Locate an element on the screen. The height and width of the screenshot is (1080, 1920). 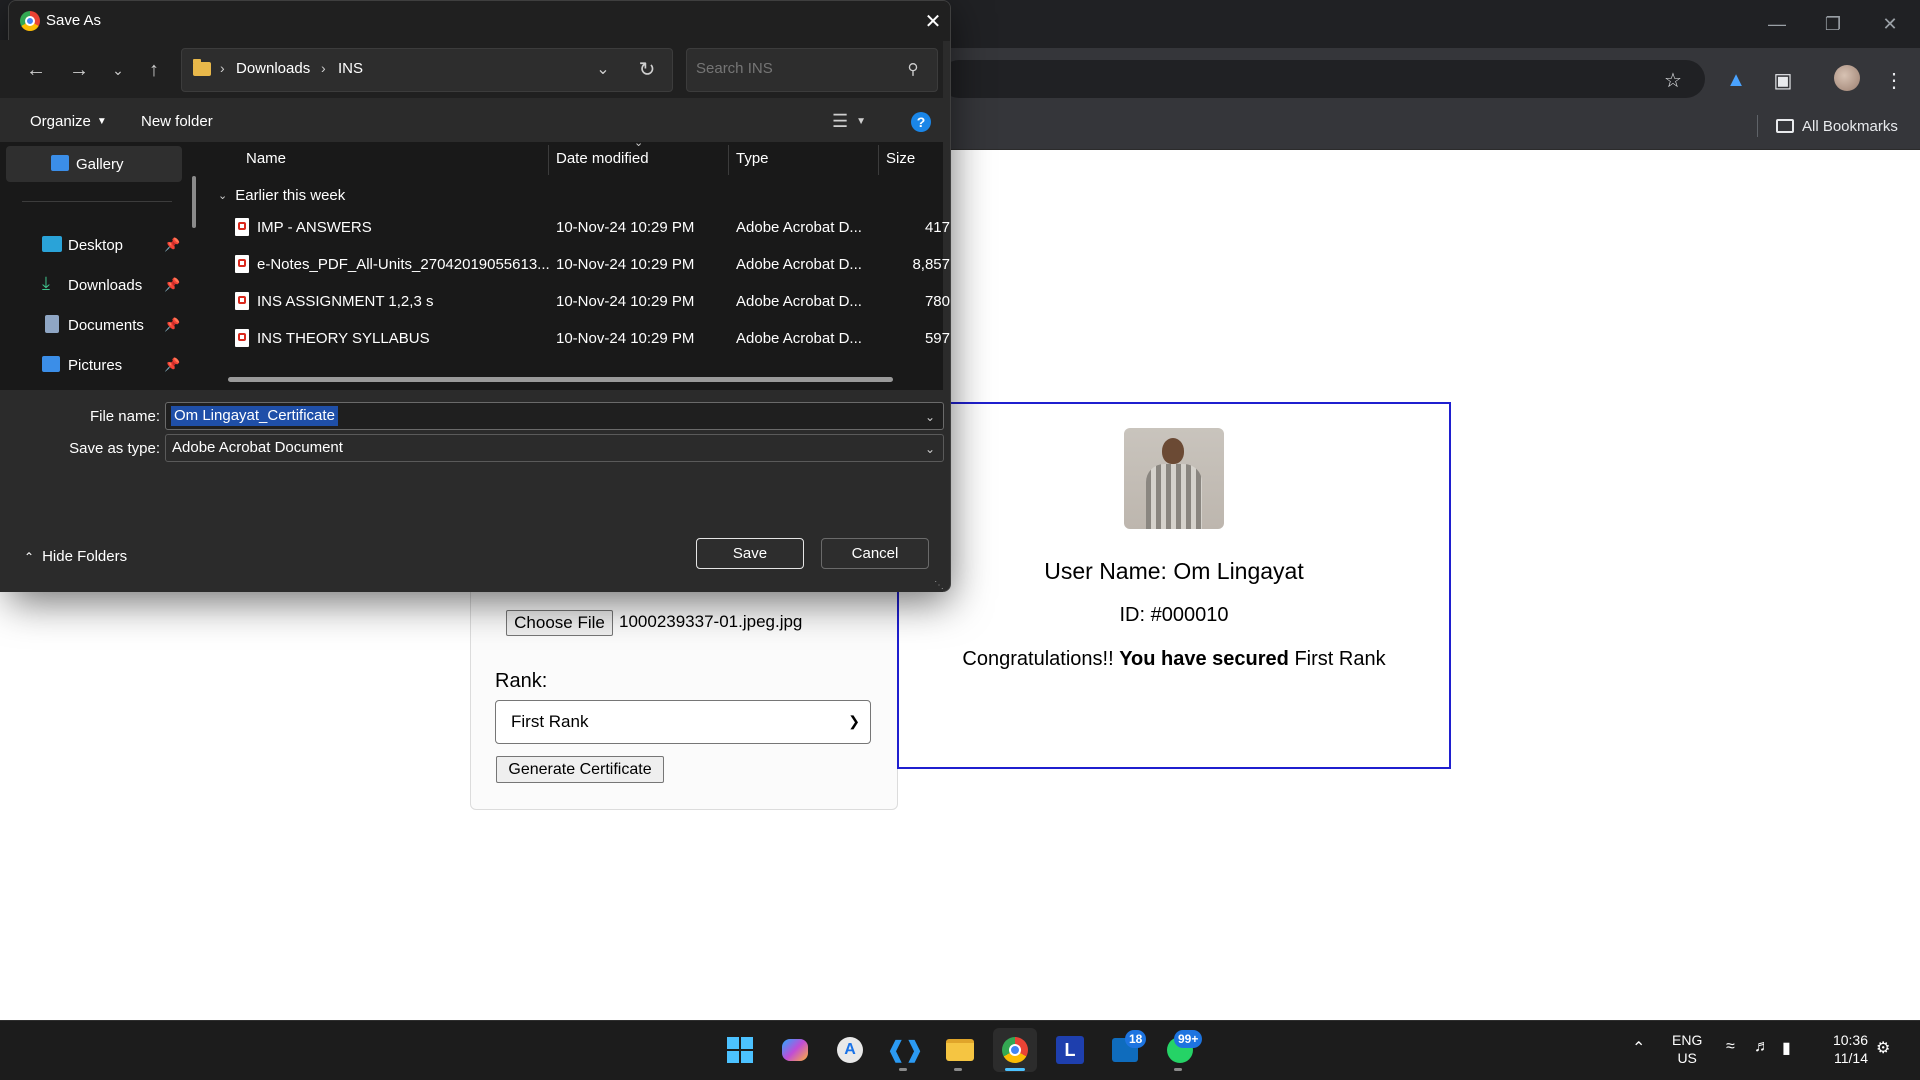
profile-avatar is located at coordinates (1847, 78).